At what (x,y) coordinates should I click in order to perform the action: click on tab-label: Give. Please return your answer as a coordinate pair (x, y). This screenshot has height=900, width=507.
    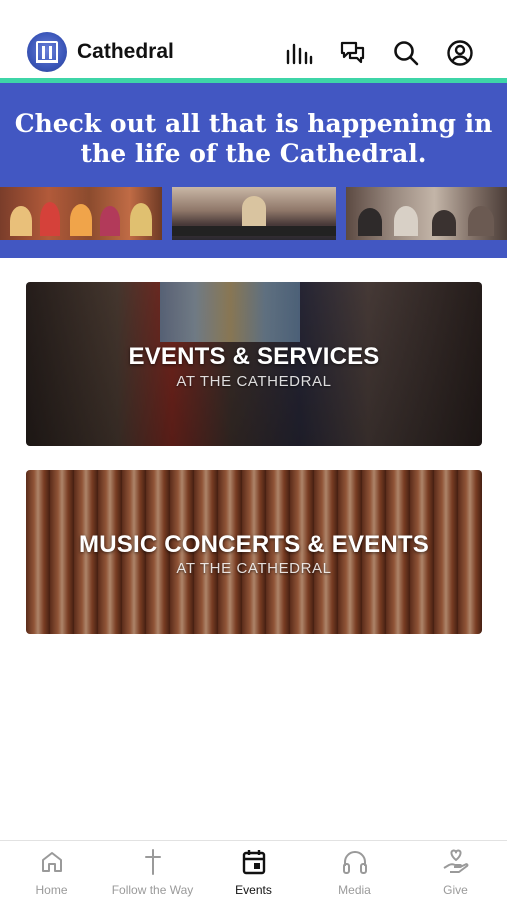
    Looking at the image, I should click on (455, 890).